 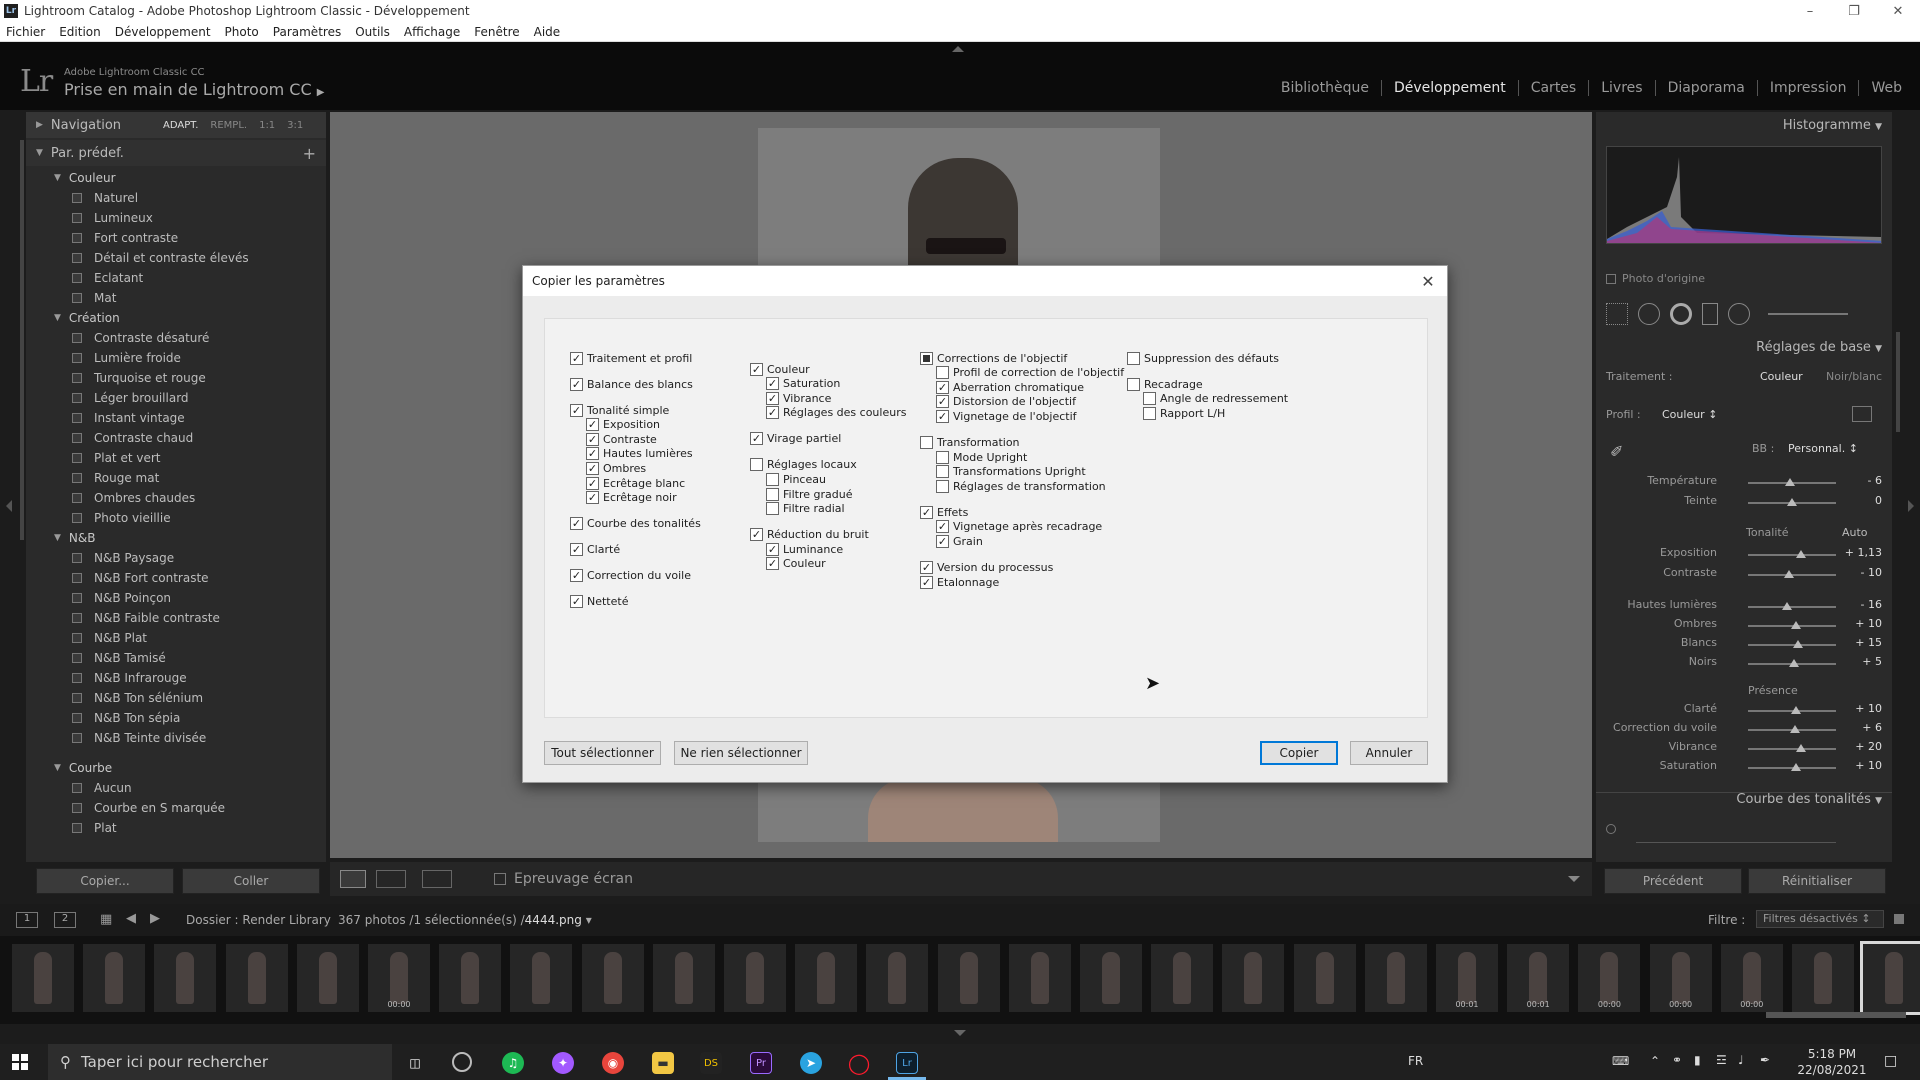 I want to click on preset-group: ▼ N&B, so click(x=176, y=538).